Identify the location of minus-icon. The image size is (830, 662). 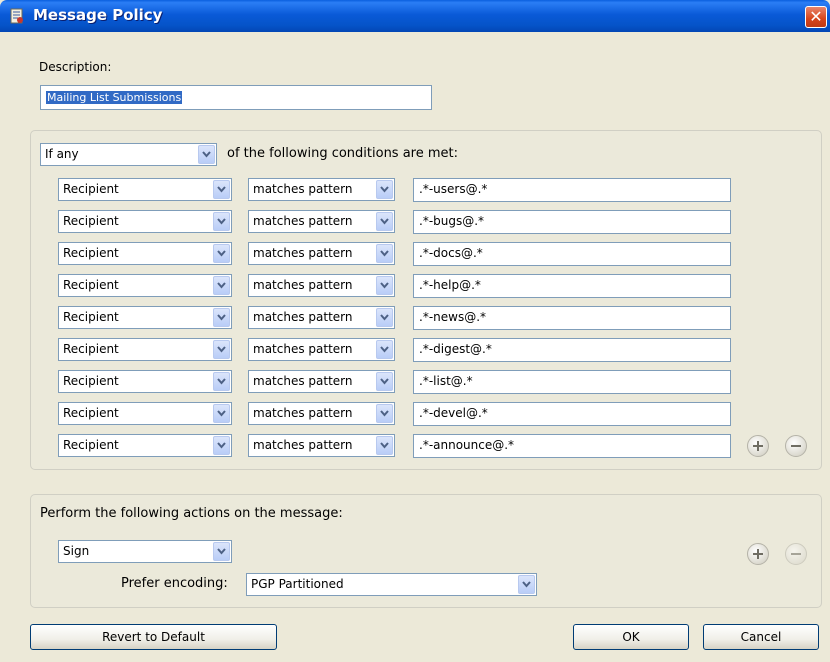
(796, 554).